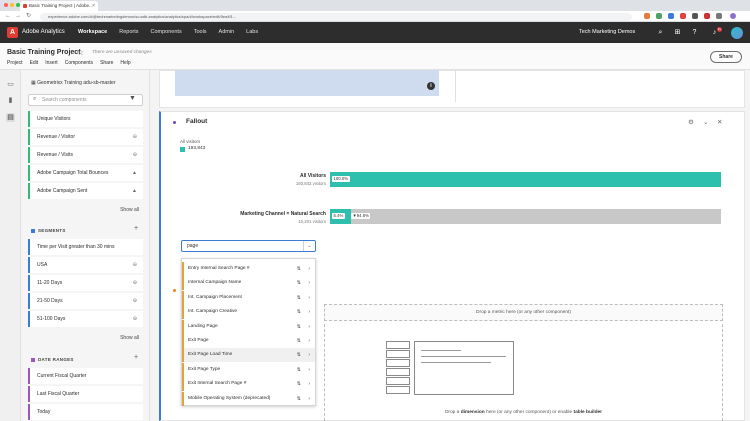  Describe the element at coordinates (10, 117) in the screenshot. I see `components-icon: ▤` at that location.